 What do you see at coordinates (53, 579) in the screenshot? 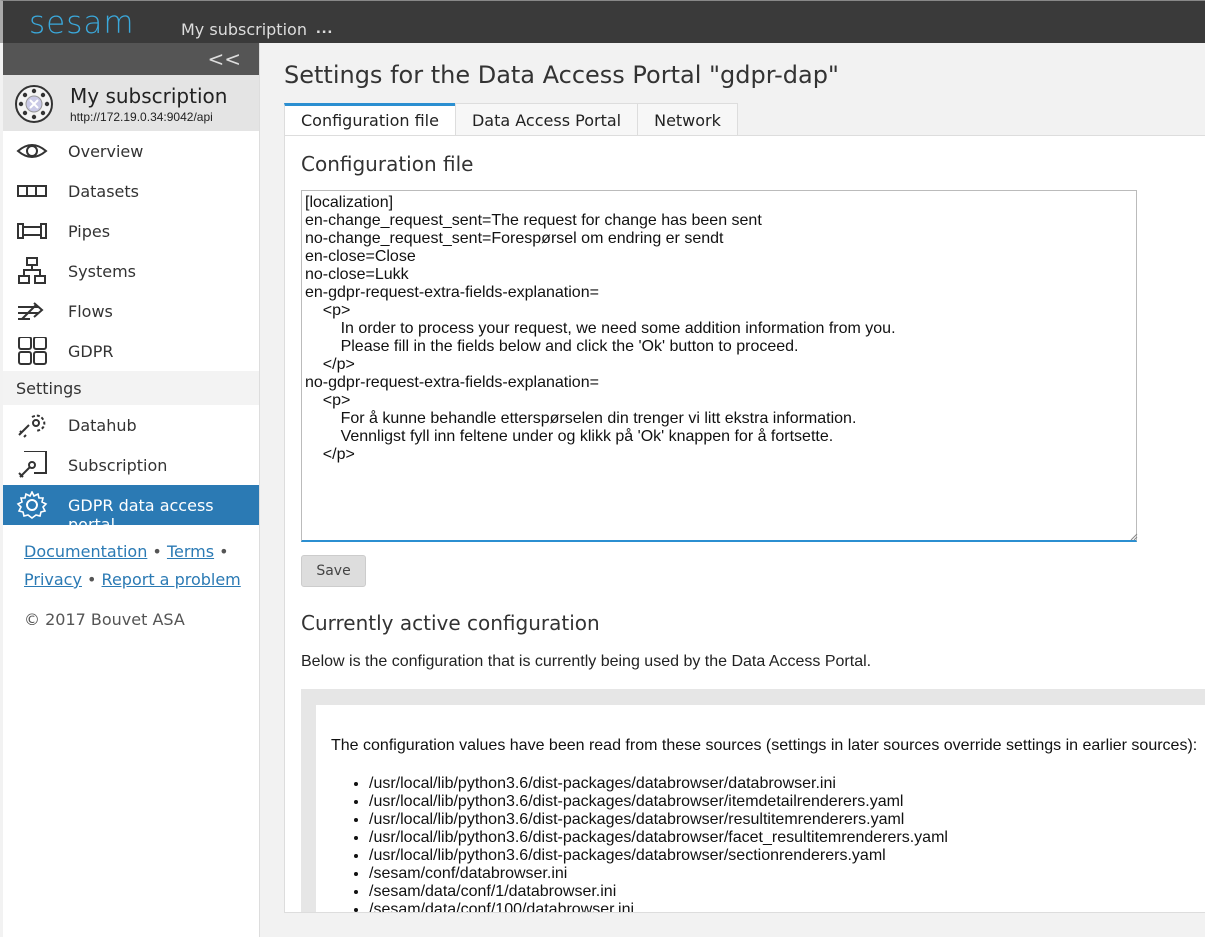
I see `privacy-link: Privacy` at bounding box center [53, 579].